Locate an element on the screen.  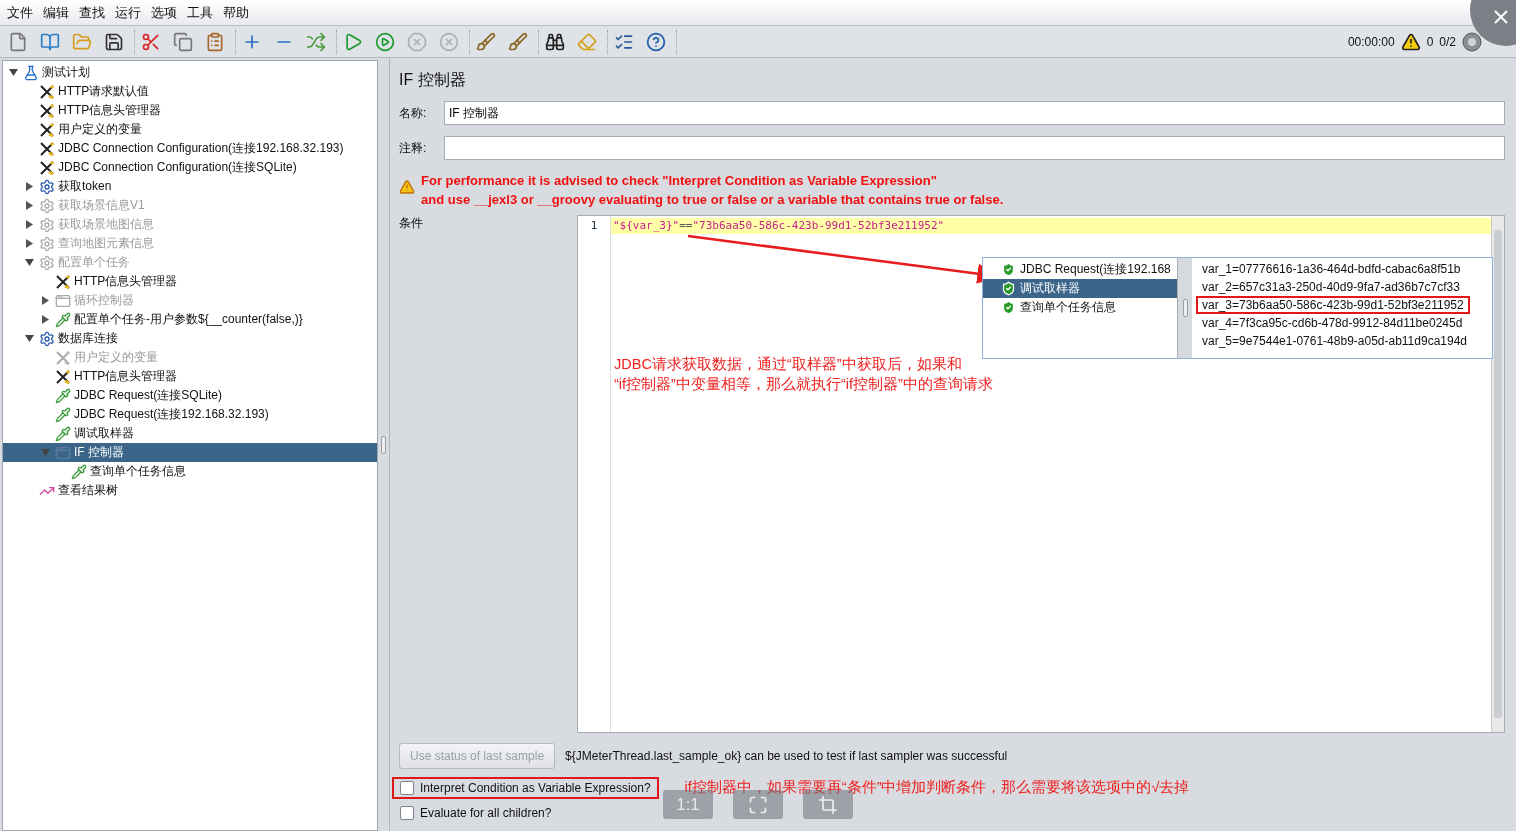
tree-item: JDBC Connection Configuration(连接SQLite) is located at coordinates (190, 167).